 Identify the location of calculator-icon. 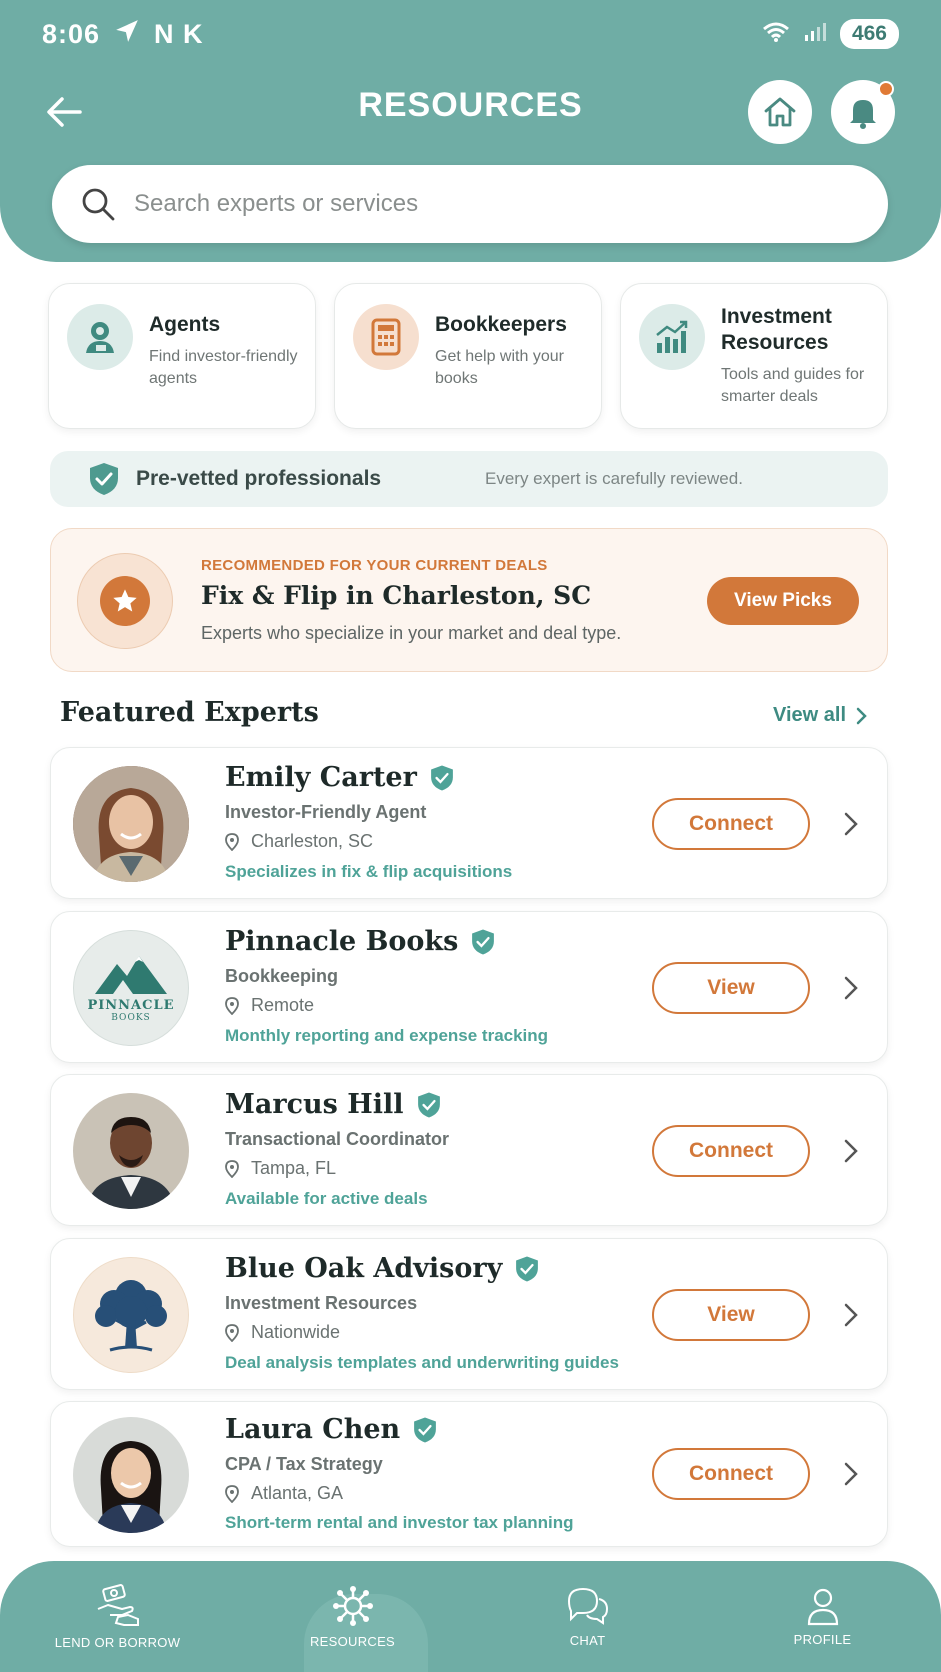
(386, 337).